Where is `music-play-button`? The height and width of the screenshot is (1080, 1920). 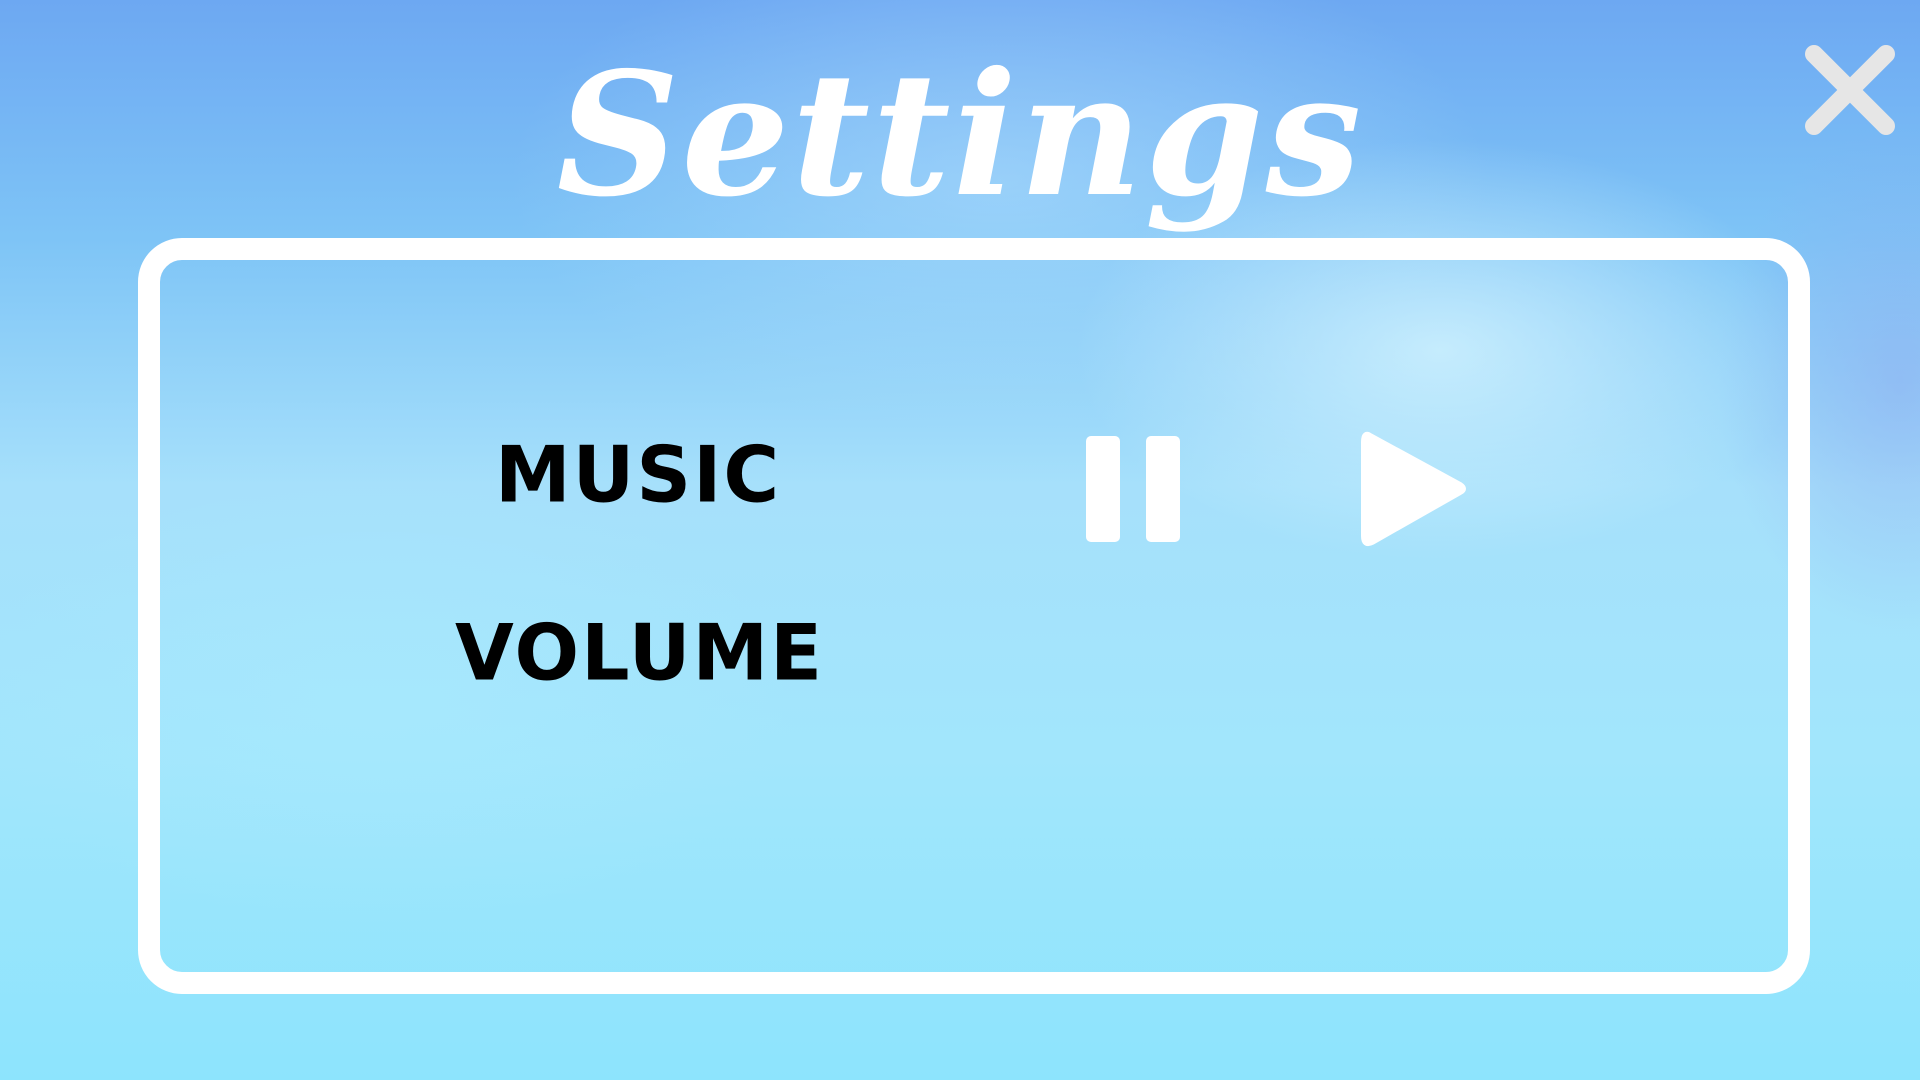
music-play-button is located at coordinates (1412, 489).